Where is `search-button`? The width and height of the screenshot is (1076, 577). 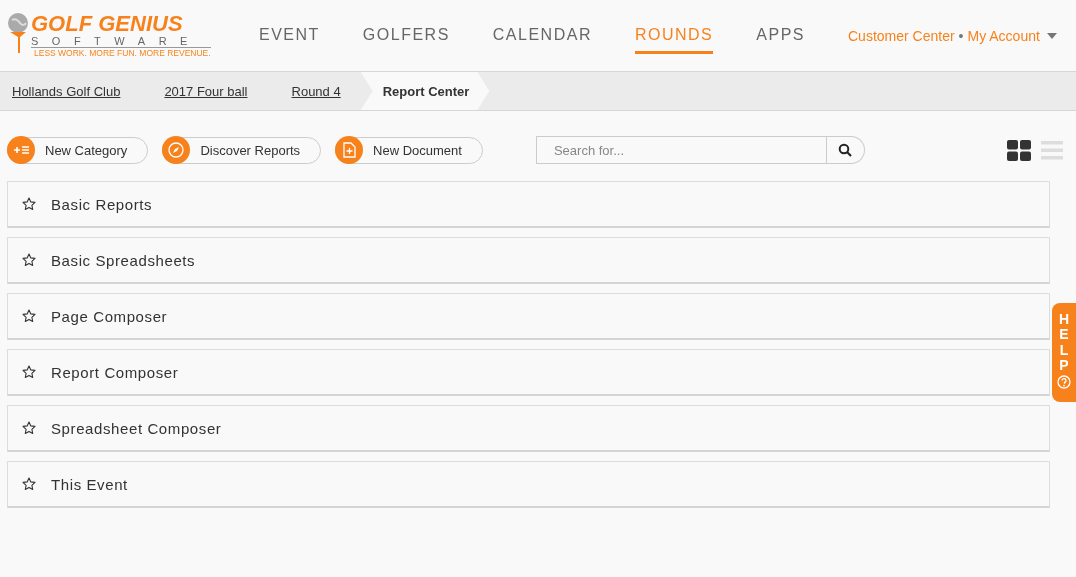 search-button is located at coordinates (845, 150).